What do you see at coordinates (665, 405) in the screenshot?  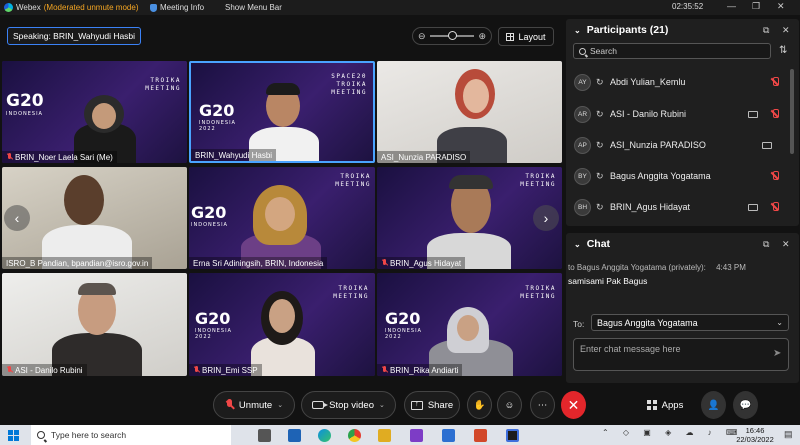 I see `apps-button: Apps` at bounding box center [665, 405].